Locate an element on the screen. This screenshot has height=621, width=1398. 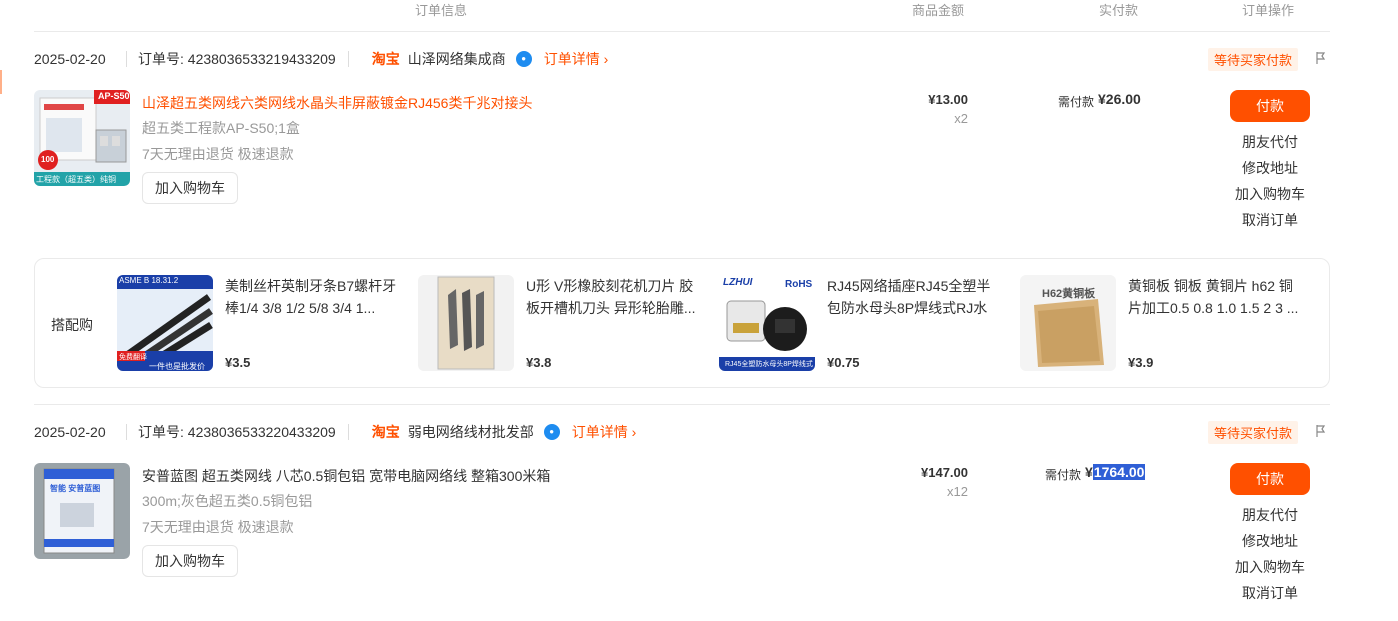
image-brand: LZHUI is located at coordinates (738, 282).